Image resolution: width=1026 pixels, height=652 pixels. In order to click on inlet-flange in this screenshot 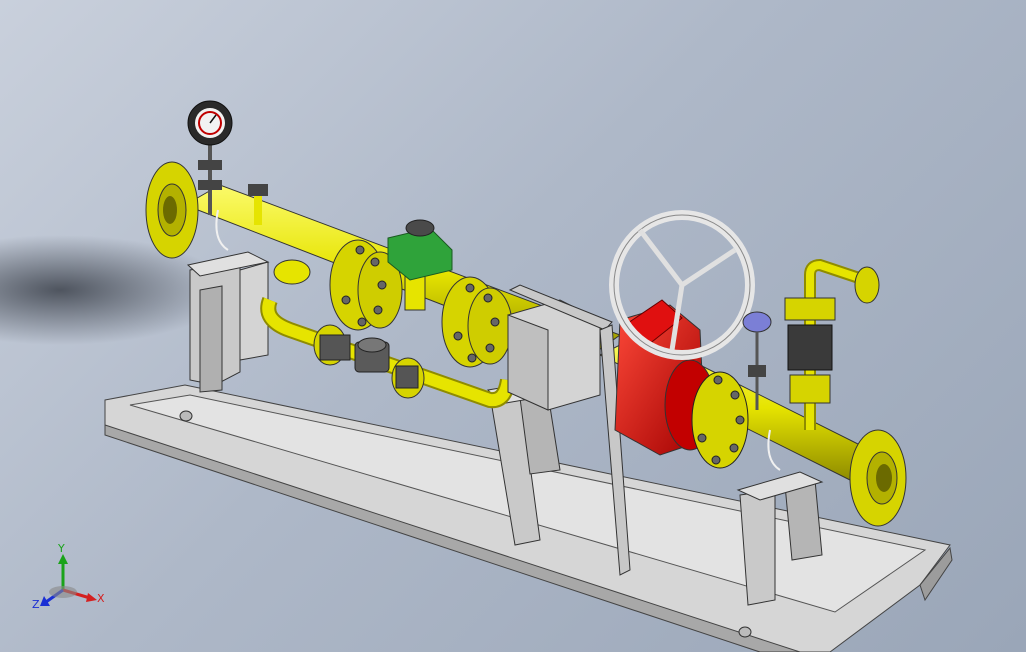, I will do `click(172, 210)`.